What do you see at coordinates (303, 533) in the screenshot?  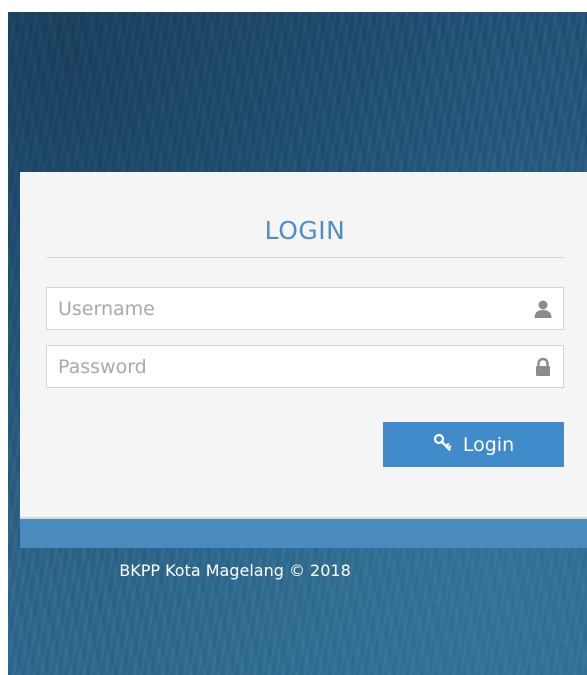 I see `panel-footer-bar` at bounding box center [303, 533].